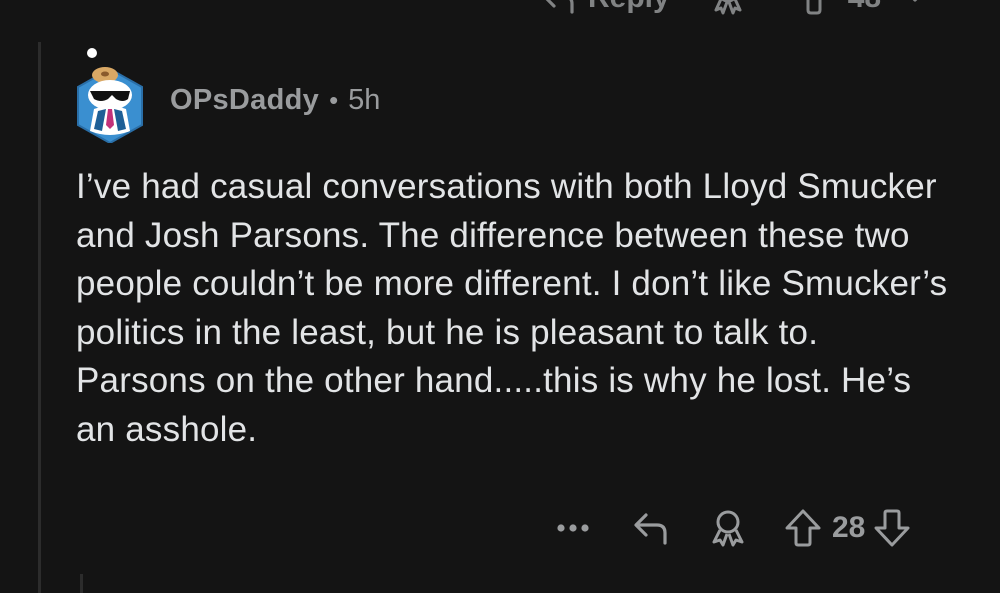  Describe the element at coordinates (849, 527) in the screenshot. I see `vote-score: 28` at that location.